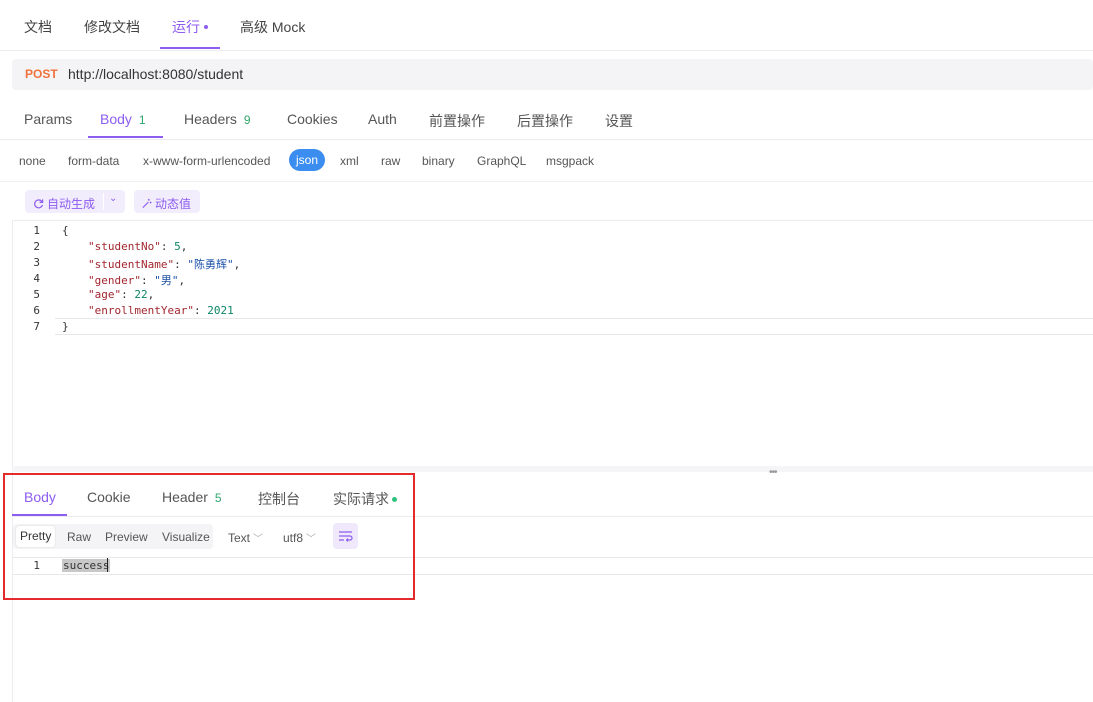  What do you see at coordinates (173, 204) in the screenshot?
I see `dynamic-value-text: 动态值` at bounding box center [173, 204].